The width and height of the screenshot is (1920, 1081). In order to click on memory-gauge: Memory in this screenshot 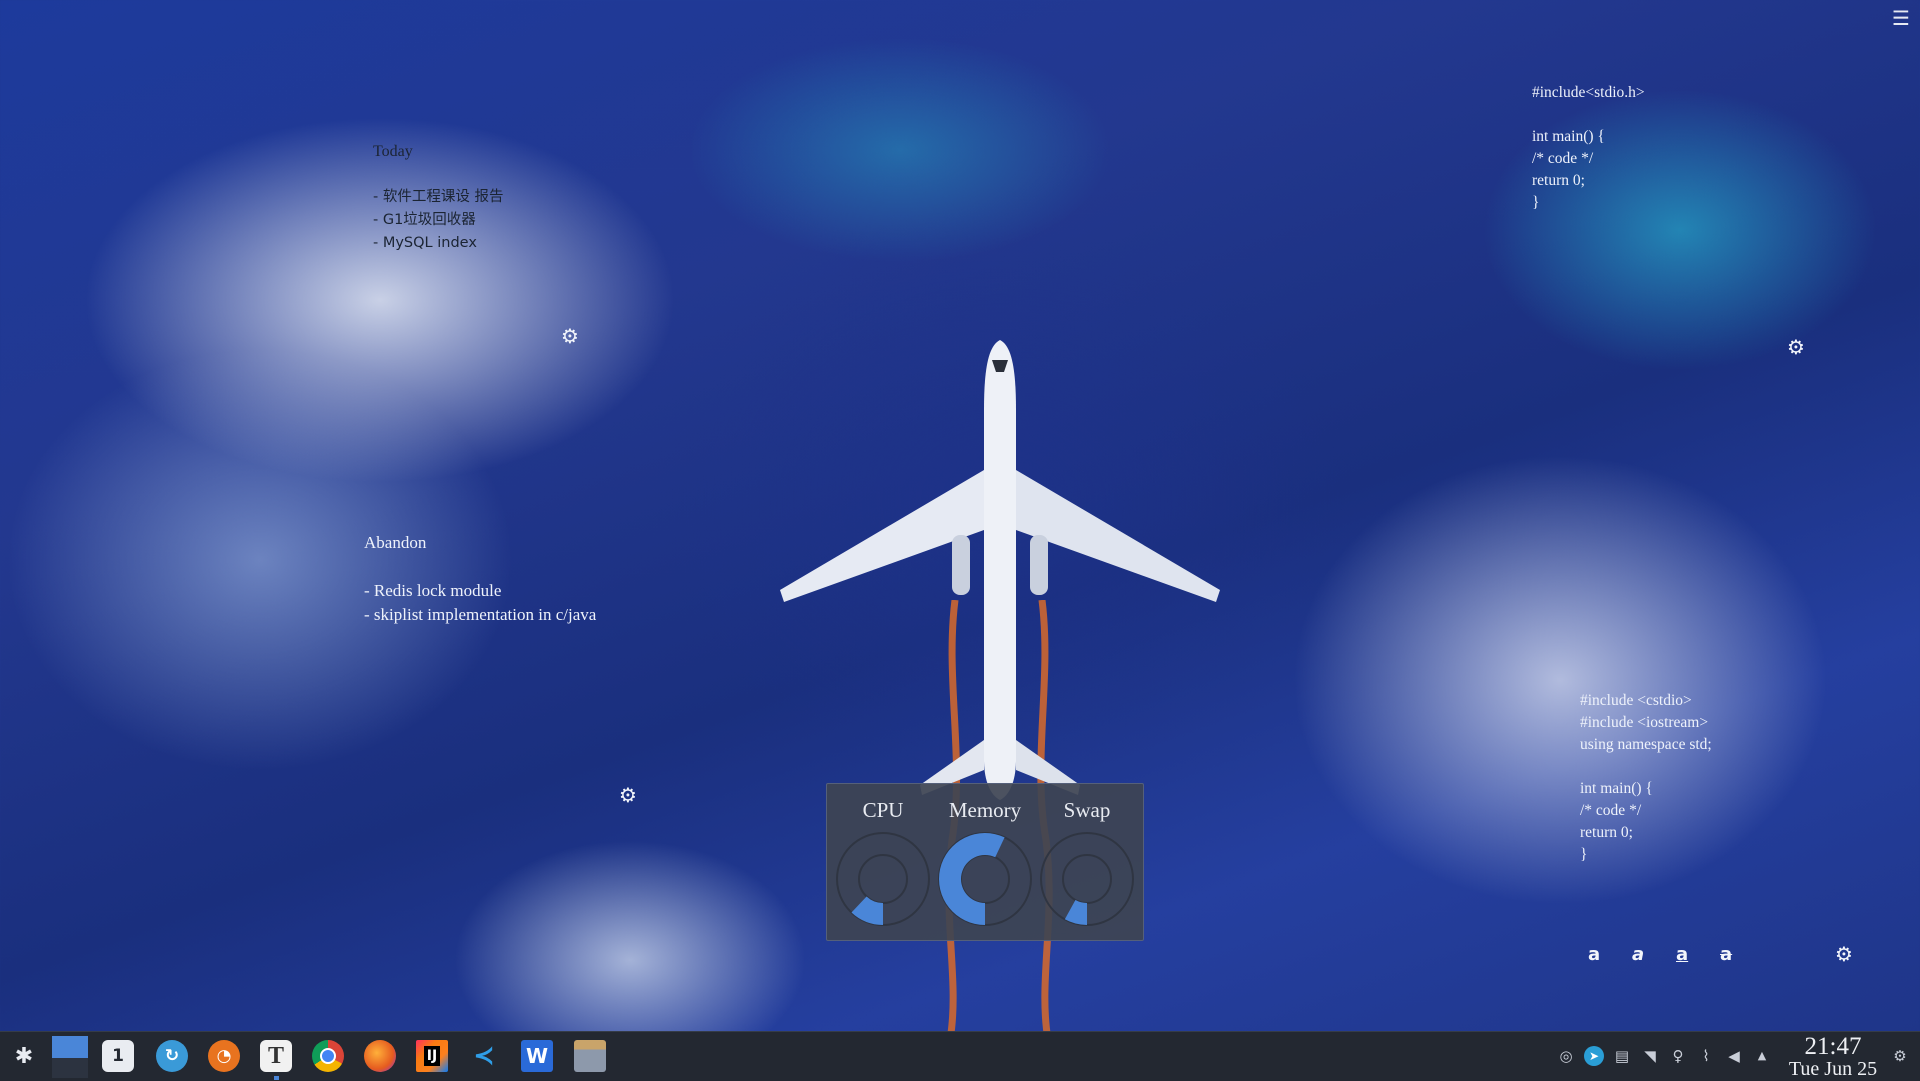, I will do `click(985, 855)`.